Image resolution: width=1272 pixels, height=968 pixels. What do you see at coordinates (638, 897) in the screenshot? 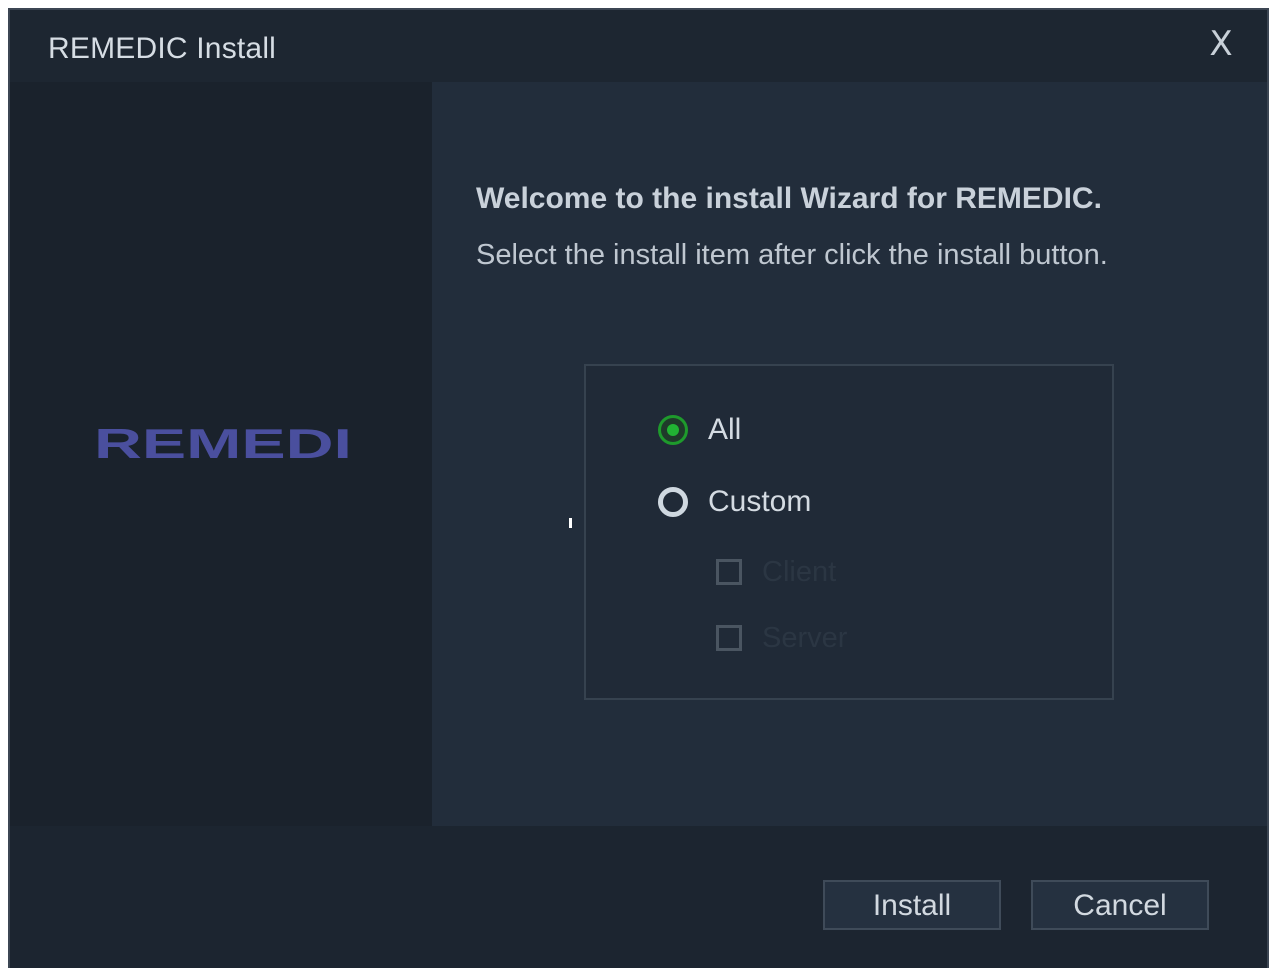
I see `footer-bar: Install Cancel` at bounding box center [638, 897].